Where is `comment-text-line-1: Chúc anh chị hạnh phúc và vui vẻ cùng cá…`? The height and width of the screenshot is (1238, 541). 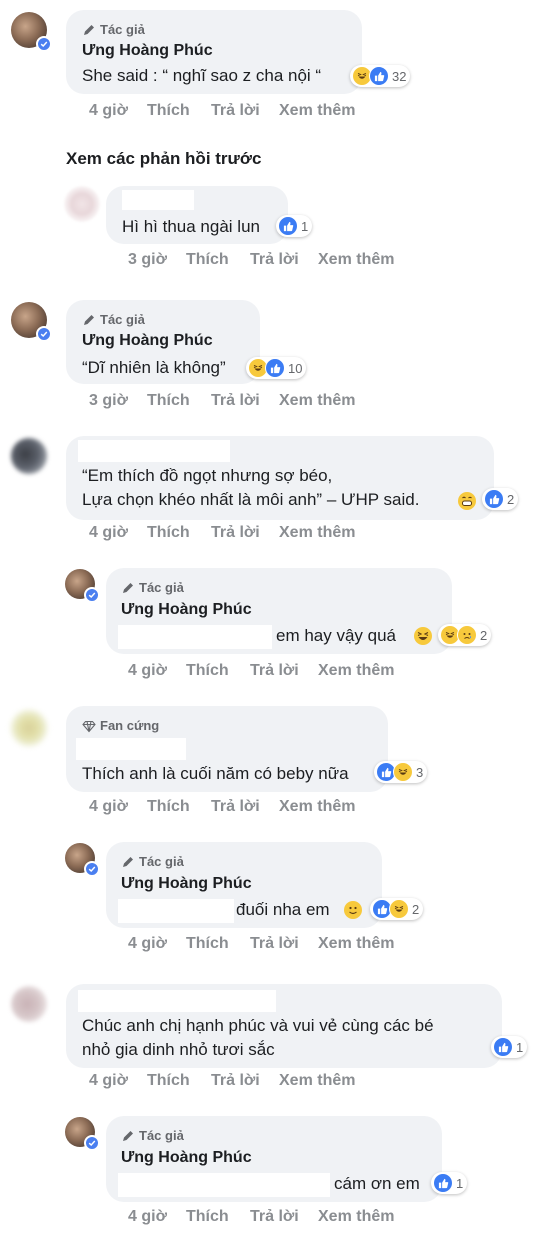 comment-text-line-1: Chúc anh chị hạnh phúc và vui vẻ cùng cá… is located at coordinates (258, 1025).